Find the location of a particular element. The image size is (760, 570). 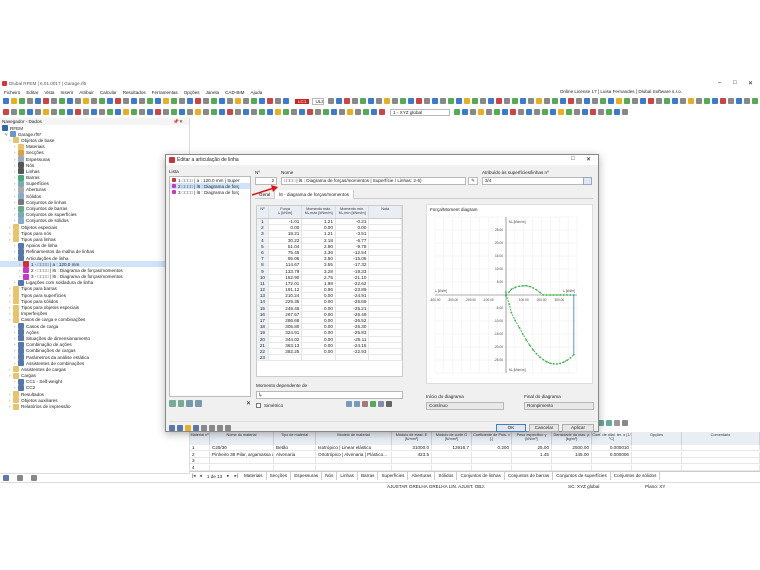

menu-item: Opções is located at coordinates (192, 92).